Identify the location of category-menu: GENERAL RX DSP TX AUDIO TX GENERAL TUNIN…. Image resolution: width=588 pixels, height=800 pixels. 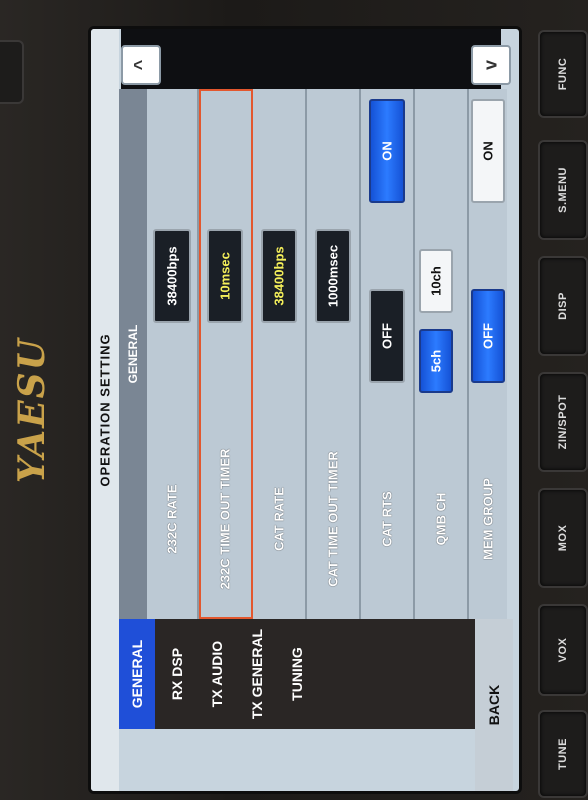
(297, 674).